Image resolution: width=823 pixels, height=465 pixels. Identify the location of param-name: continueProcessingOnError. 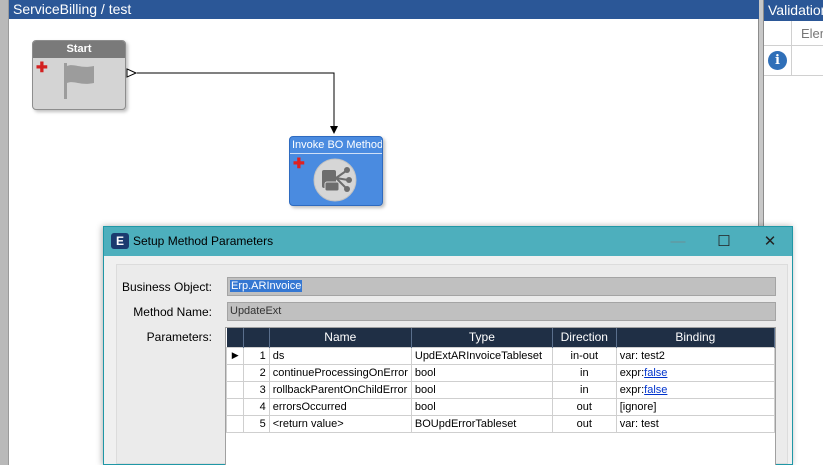
(340, 372).